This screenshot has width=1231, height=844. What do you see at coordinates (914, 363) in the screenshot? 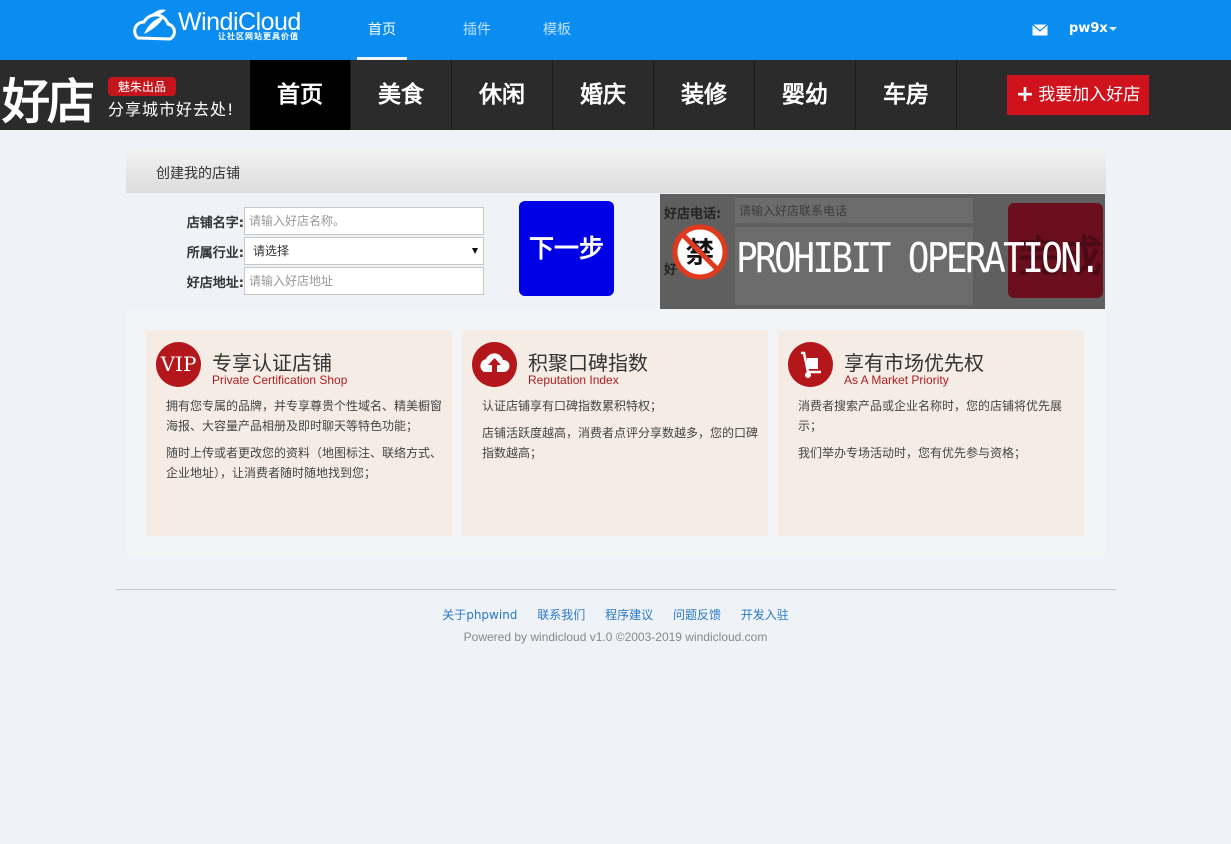
I see `feature-title: 享有市场优先权` at bounding box center [914, 363].